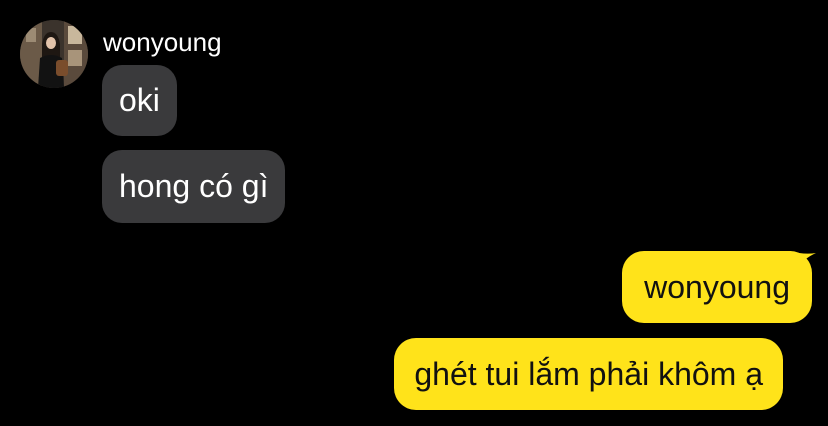 Image resolution: width=828 pixels, height=426 pixels. I want to click on outgoing-message-bubble: ghét tui lắm phải khôm ạ, so click(588, 374).